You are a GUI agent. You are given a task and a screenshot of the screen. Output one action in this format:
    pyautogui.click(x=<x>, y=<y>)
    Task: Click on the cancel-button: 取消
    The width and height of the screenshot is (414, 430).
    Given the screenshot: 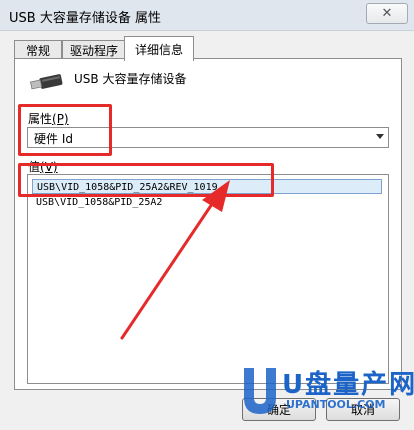 What is the action you would take?
    pyautogui.click(x=363, y=409)
    